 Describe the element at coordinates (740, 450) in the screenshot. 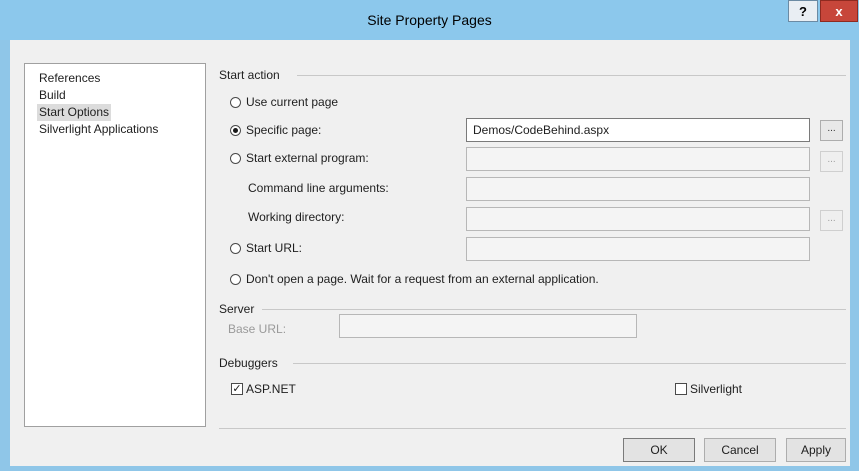

I see `cancel-button: Cancel` at that location.